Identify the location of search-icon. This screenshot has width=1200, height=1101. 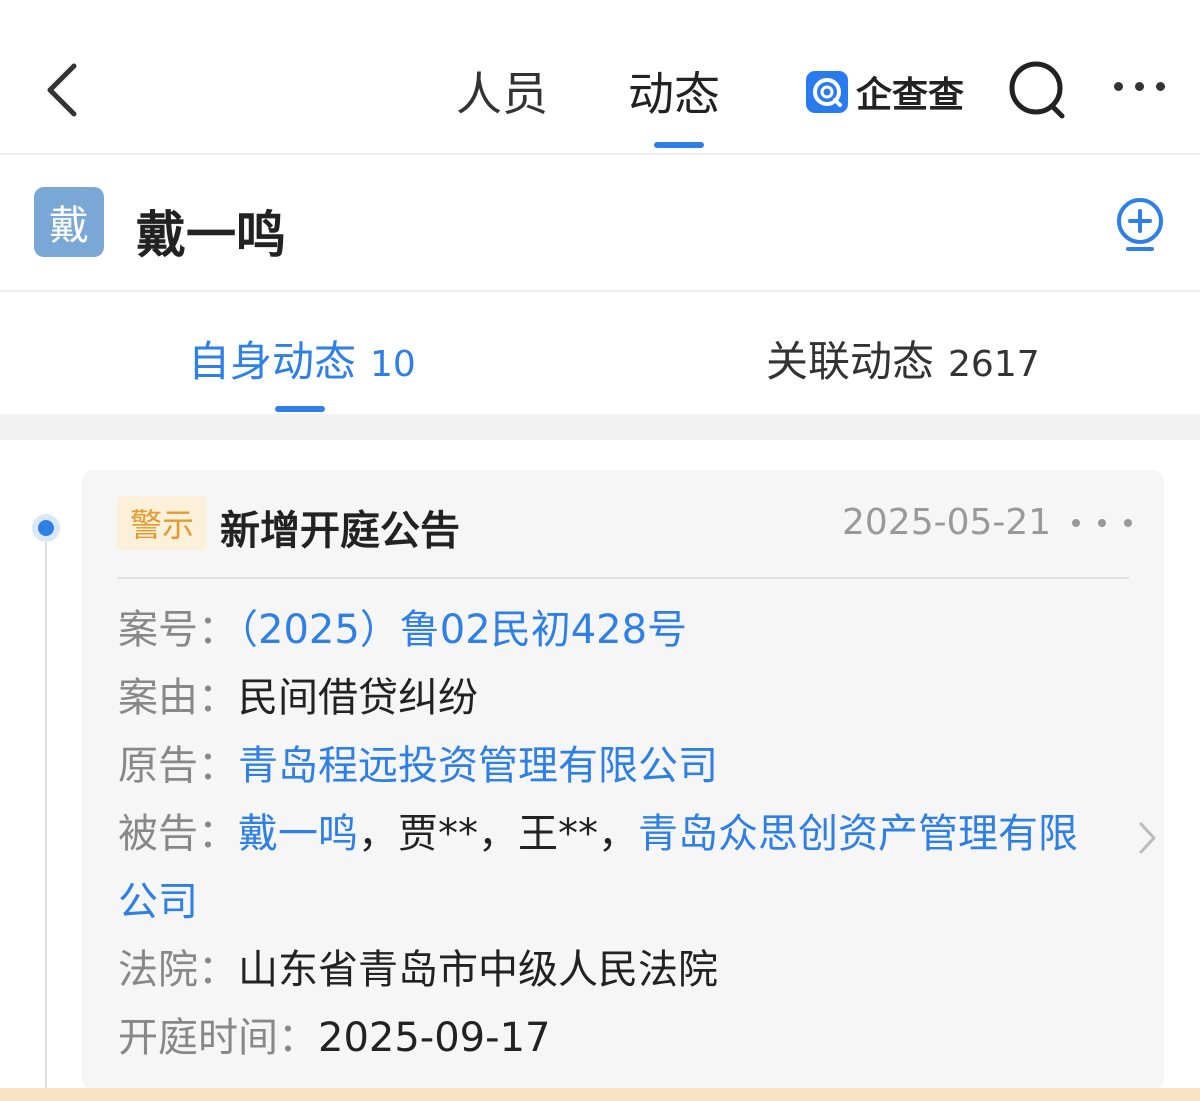
(1038, 90).